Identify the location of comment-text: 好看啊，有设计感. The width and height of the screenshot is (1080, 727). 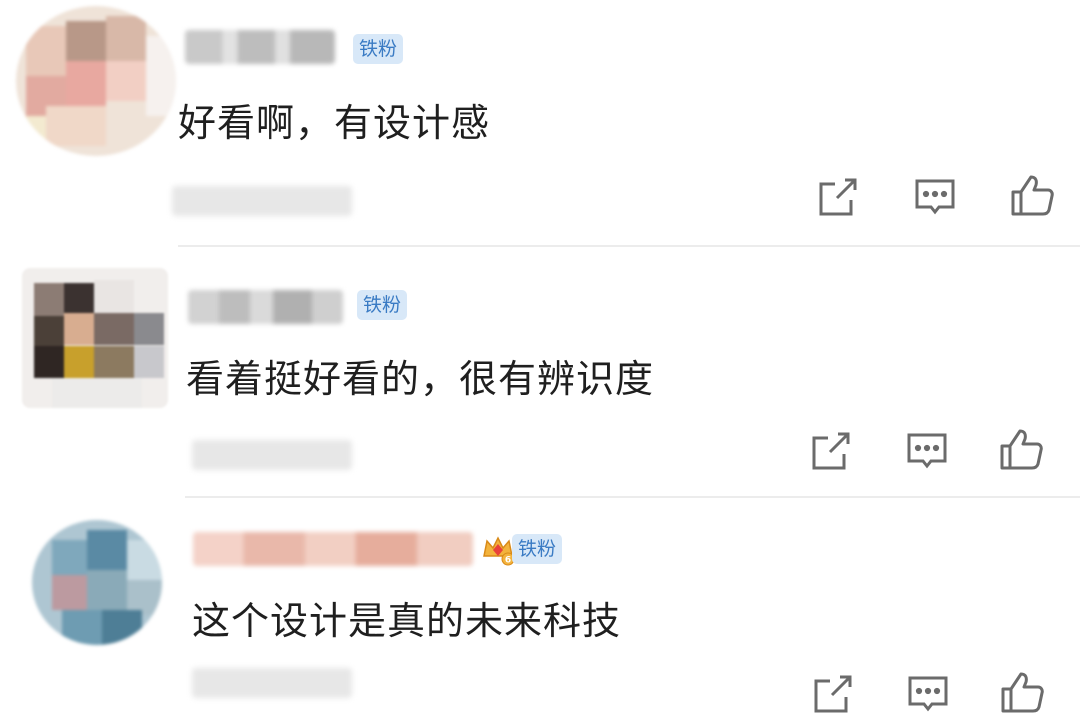
(334, 123).